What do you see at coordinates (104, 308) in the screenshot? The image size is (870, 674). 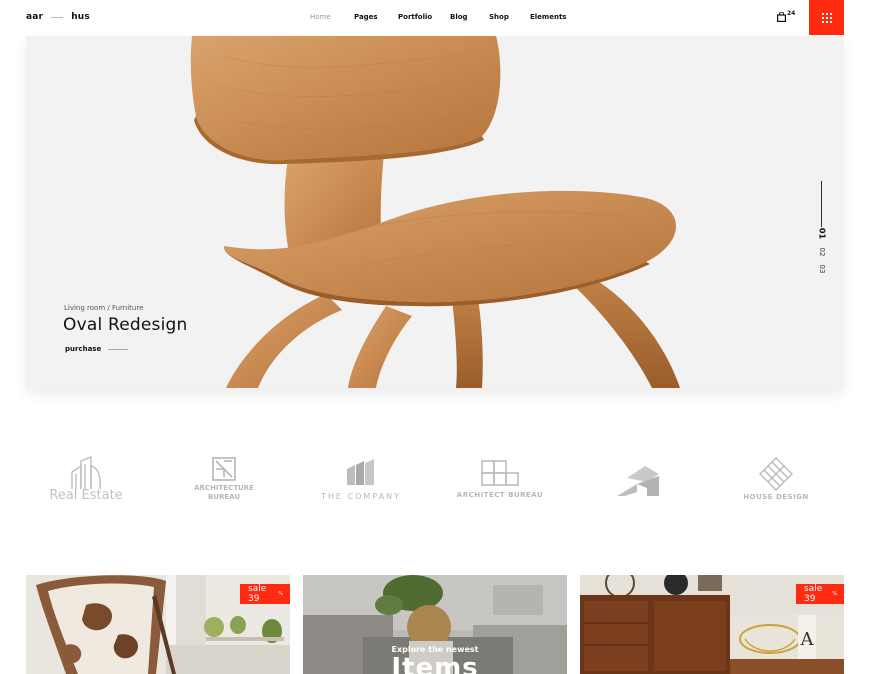 I see `hero-category: Living room / Furniture` at bounding box center [104, 308].